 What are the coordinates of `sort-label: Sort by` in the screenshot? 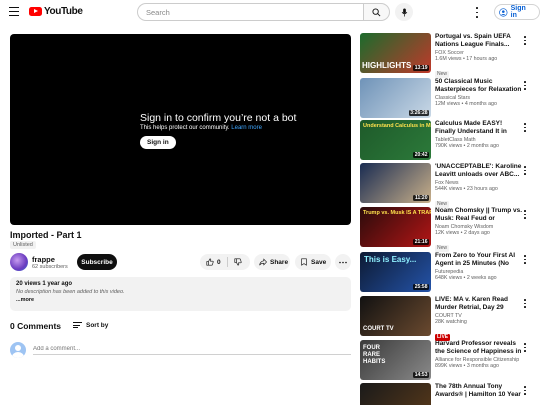 It's located at (97, 326).